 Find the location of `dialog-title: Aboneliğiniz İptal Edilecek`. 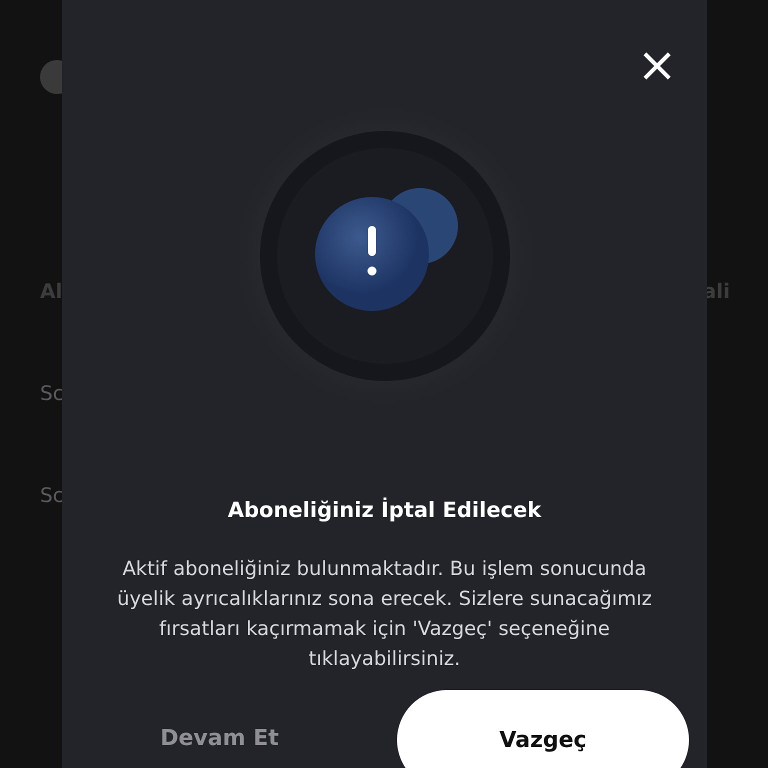

dialog-title: Aboneliğiniz İptal Edilecek is located at coordinates (385, 510).